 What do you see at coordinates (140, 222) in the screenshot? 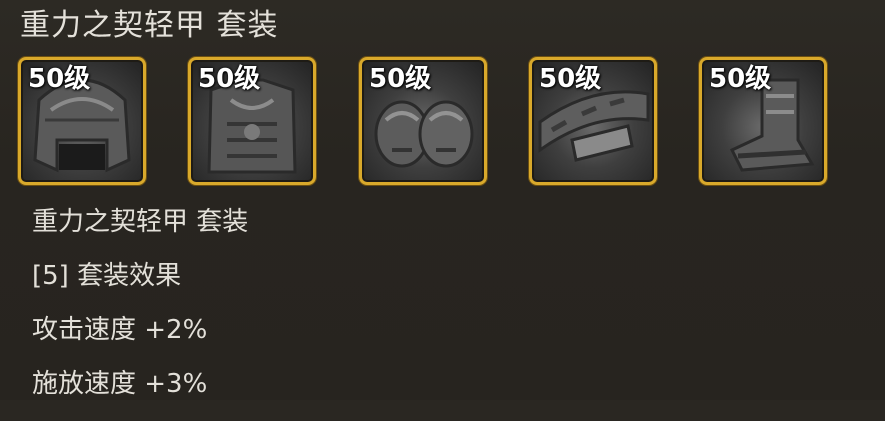
I see `set-name-label: 重力之契轻甲 套装` at bounding box center [140, 222].